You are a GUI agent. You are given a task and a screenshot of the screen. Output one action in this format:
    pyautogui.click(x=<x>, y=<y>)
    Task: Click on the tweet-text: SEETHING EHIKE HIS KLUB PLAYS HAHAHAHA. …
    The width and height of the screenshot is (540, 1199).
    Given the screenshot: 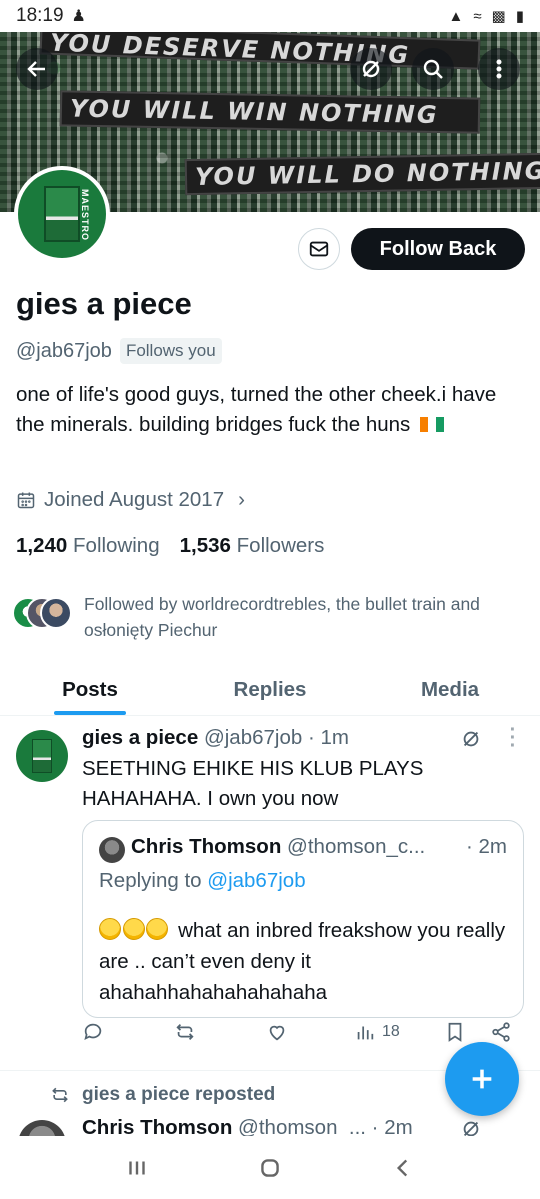 What is the action you would take?
    pyautogui.click(x=253, y=783)
    